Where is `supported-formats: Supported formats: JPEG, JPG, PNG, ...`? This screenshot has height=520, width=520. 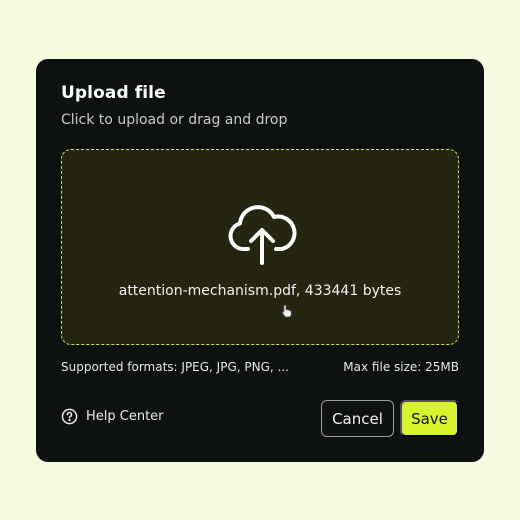
supported-formats: Supported formats: JPEG, JPG, PNG, ... is located at coordinates (175, 367).